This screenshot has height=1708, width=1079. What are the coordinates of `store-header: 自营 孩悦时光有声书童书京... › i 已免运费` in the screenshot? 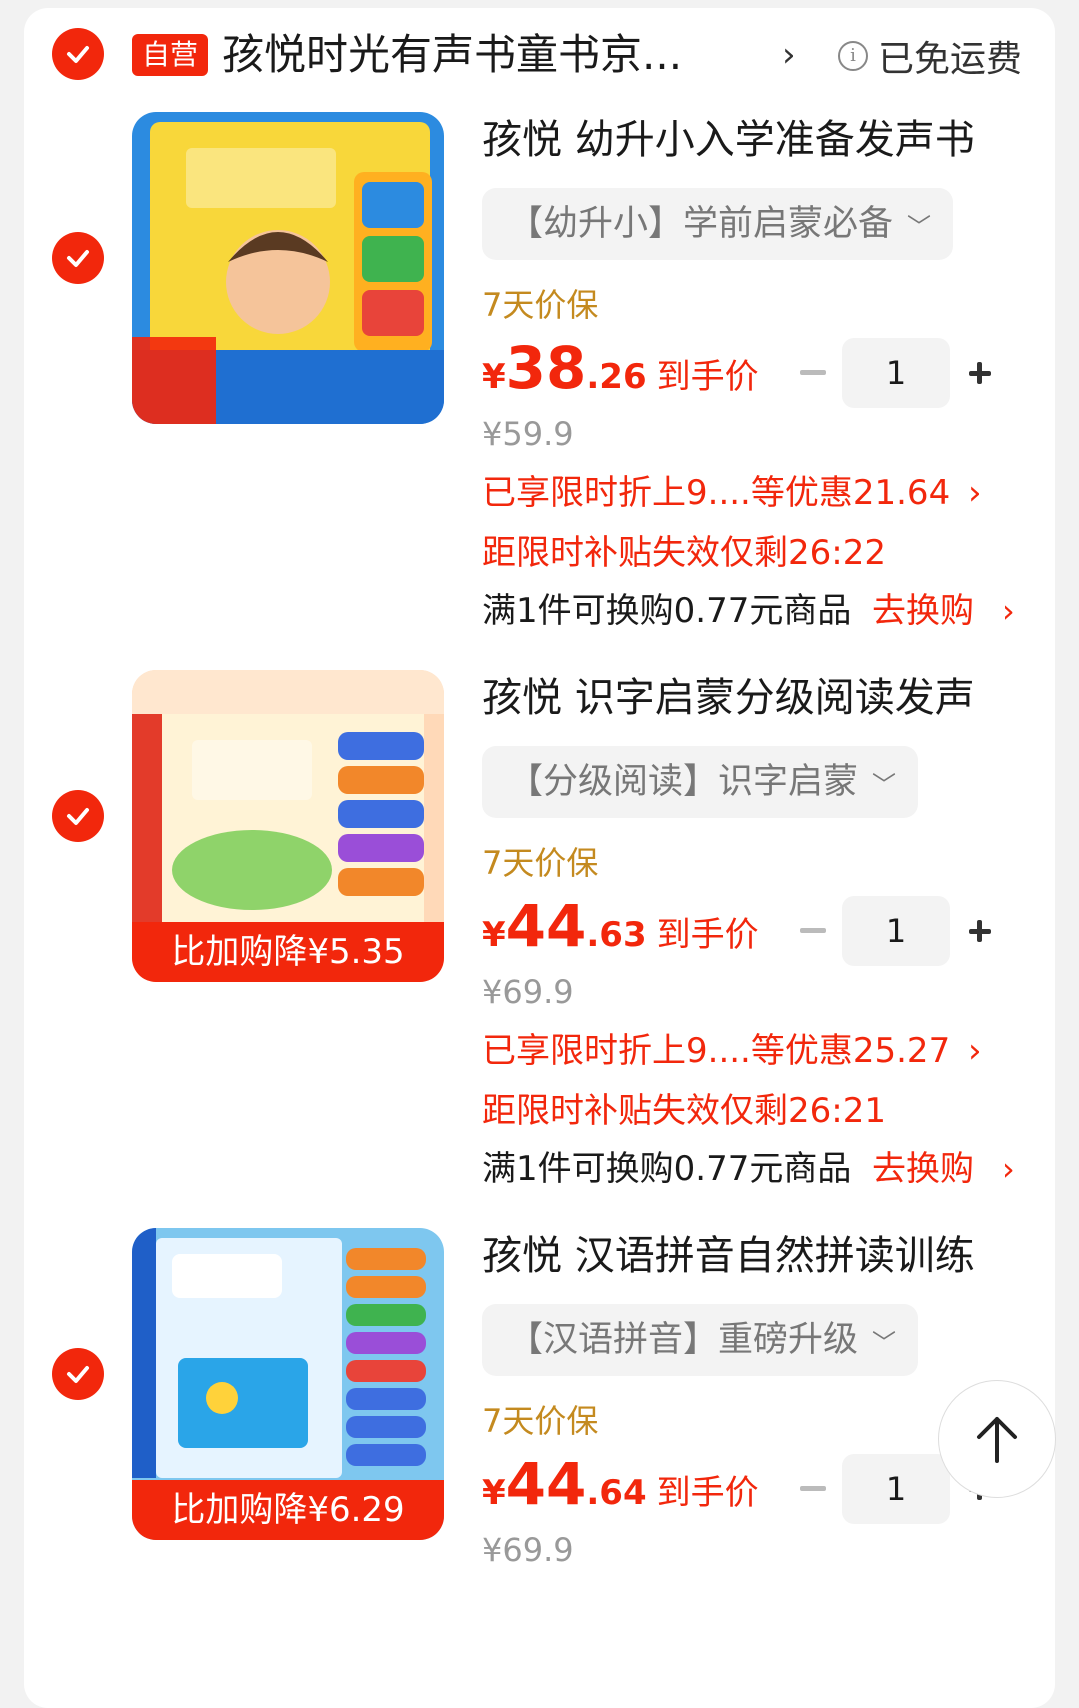 It's located at (539, 55).